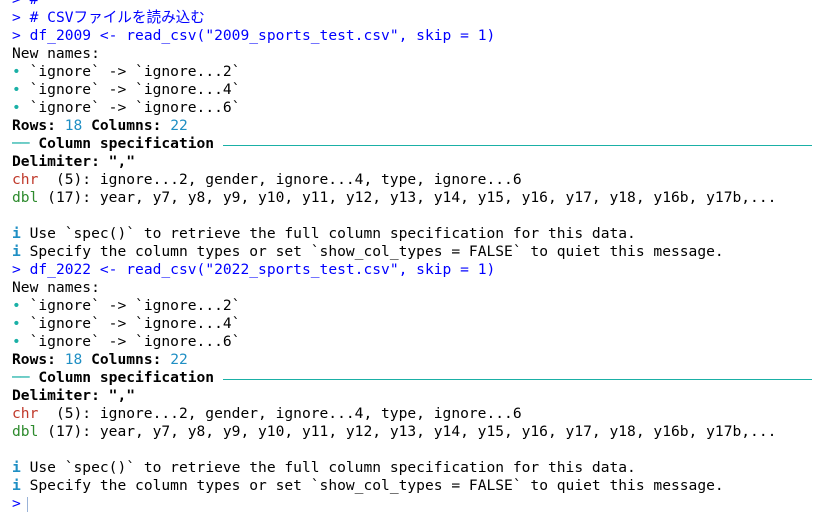  Describe the element at coordinates (27, 504) in the screenshot. I see `text-cursor` at that location.